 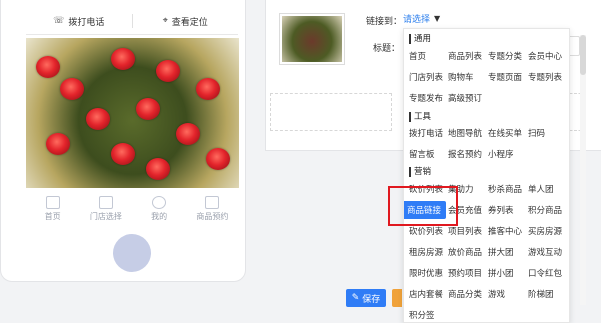 What do you see at coordinates (426, 133) in the screenshot?
I see `menu-item: 拨打电话` at bounding box center [426, 133].